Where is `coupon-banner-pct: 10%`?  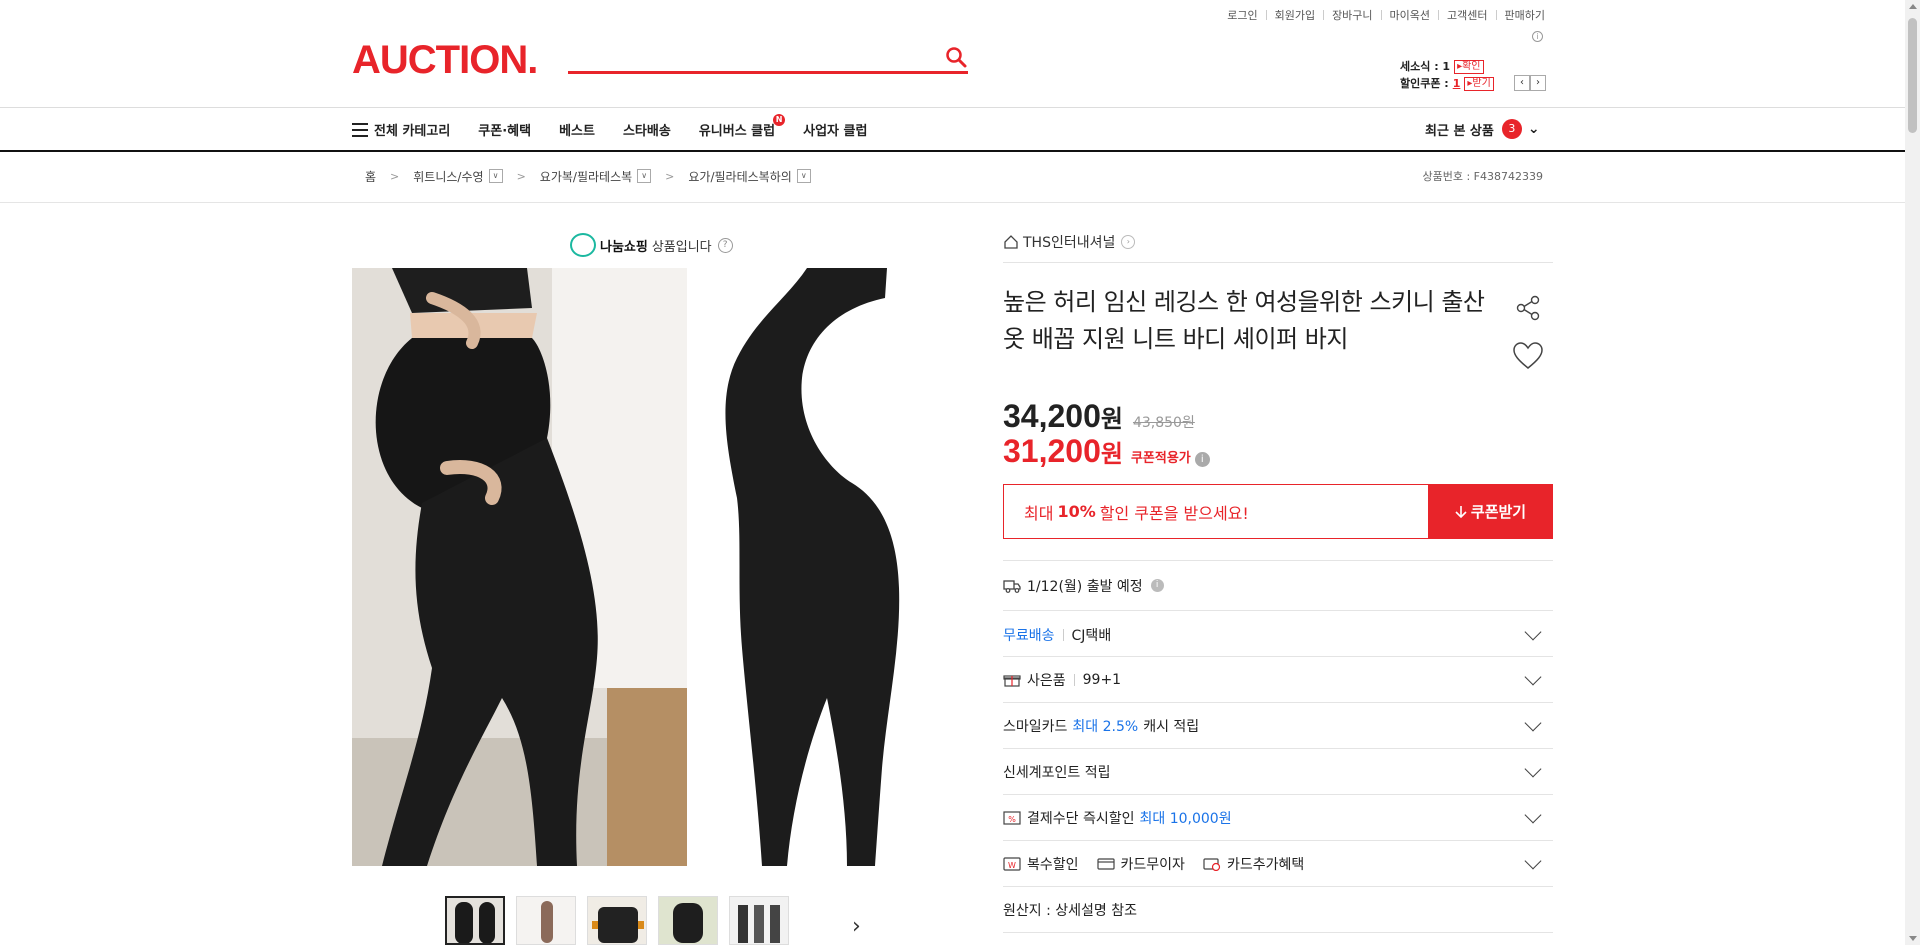 coupon-banner-pct: 10% is located at coordinates (1076, 511).